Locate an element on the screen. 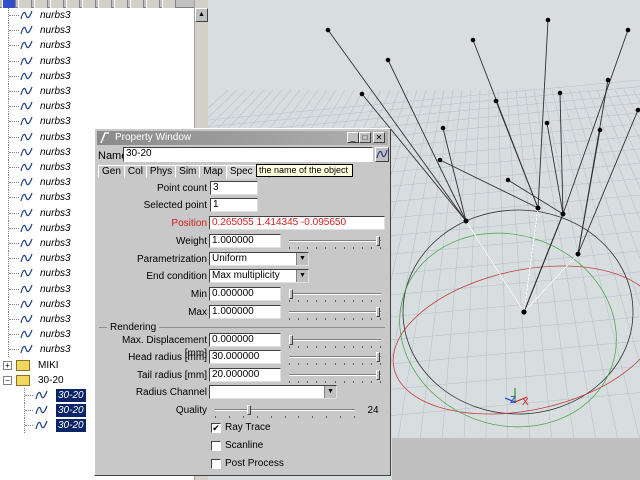  ray-trace-label: Ray Trace is located at coordinates (248, 427).